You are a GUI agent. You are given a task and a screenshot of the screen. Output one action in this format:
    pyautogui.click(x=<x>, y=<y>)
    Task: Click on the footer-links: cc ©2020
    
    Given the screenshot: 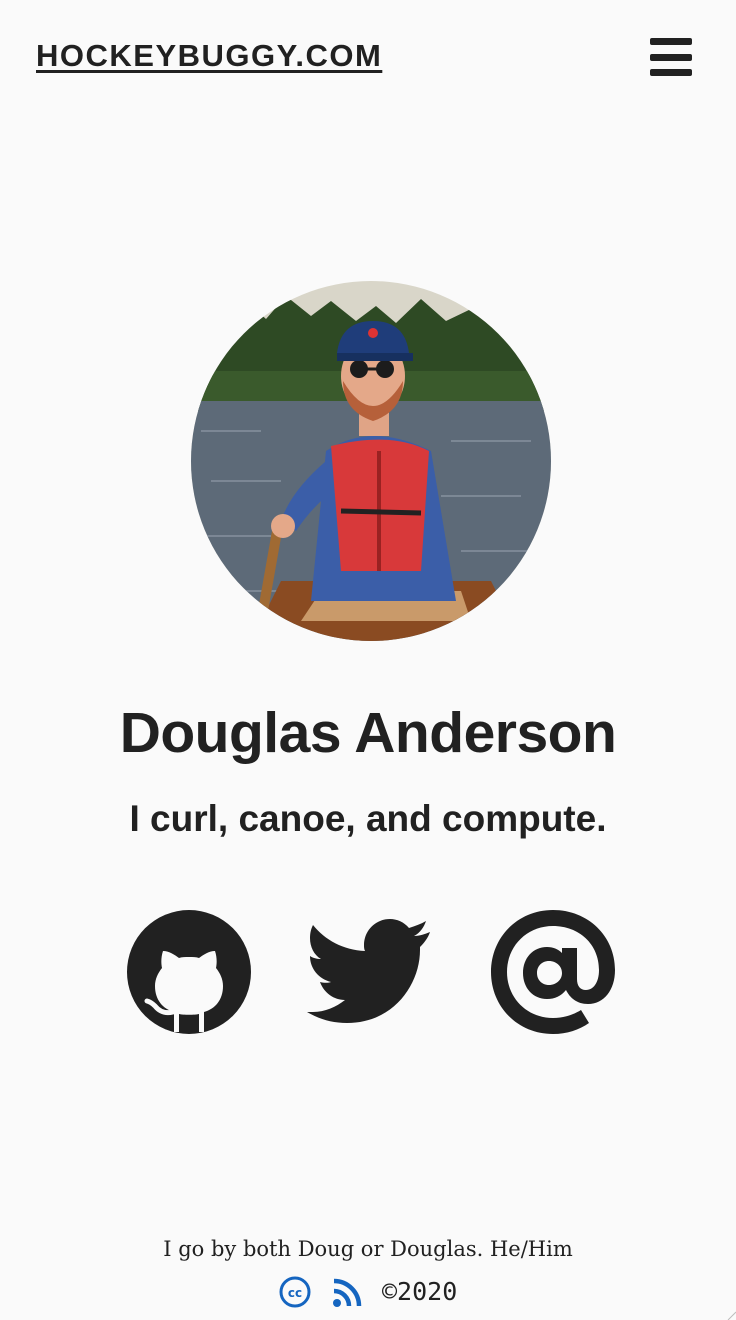 What is the action you would take?
    pyautogui.click(x=368, y=1292)
    